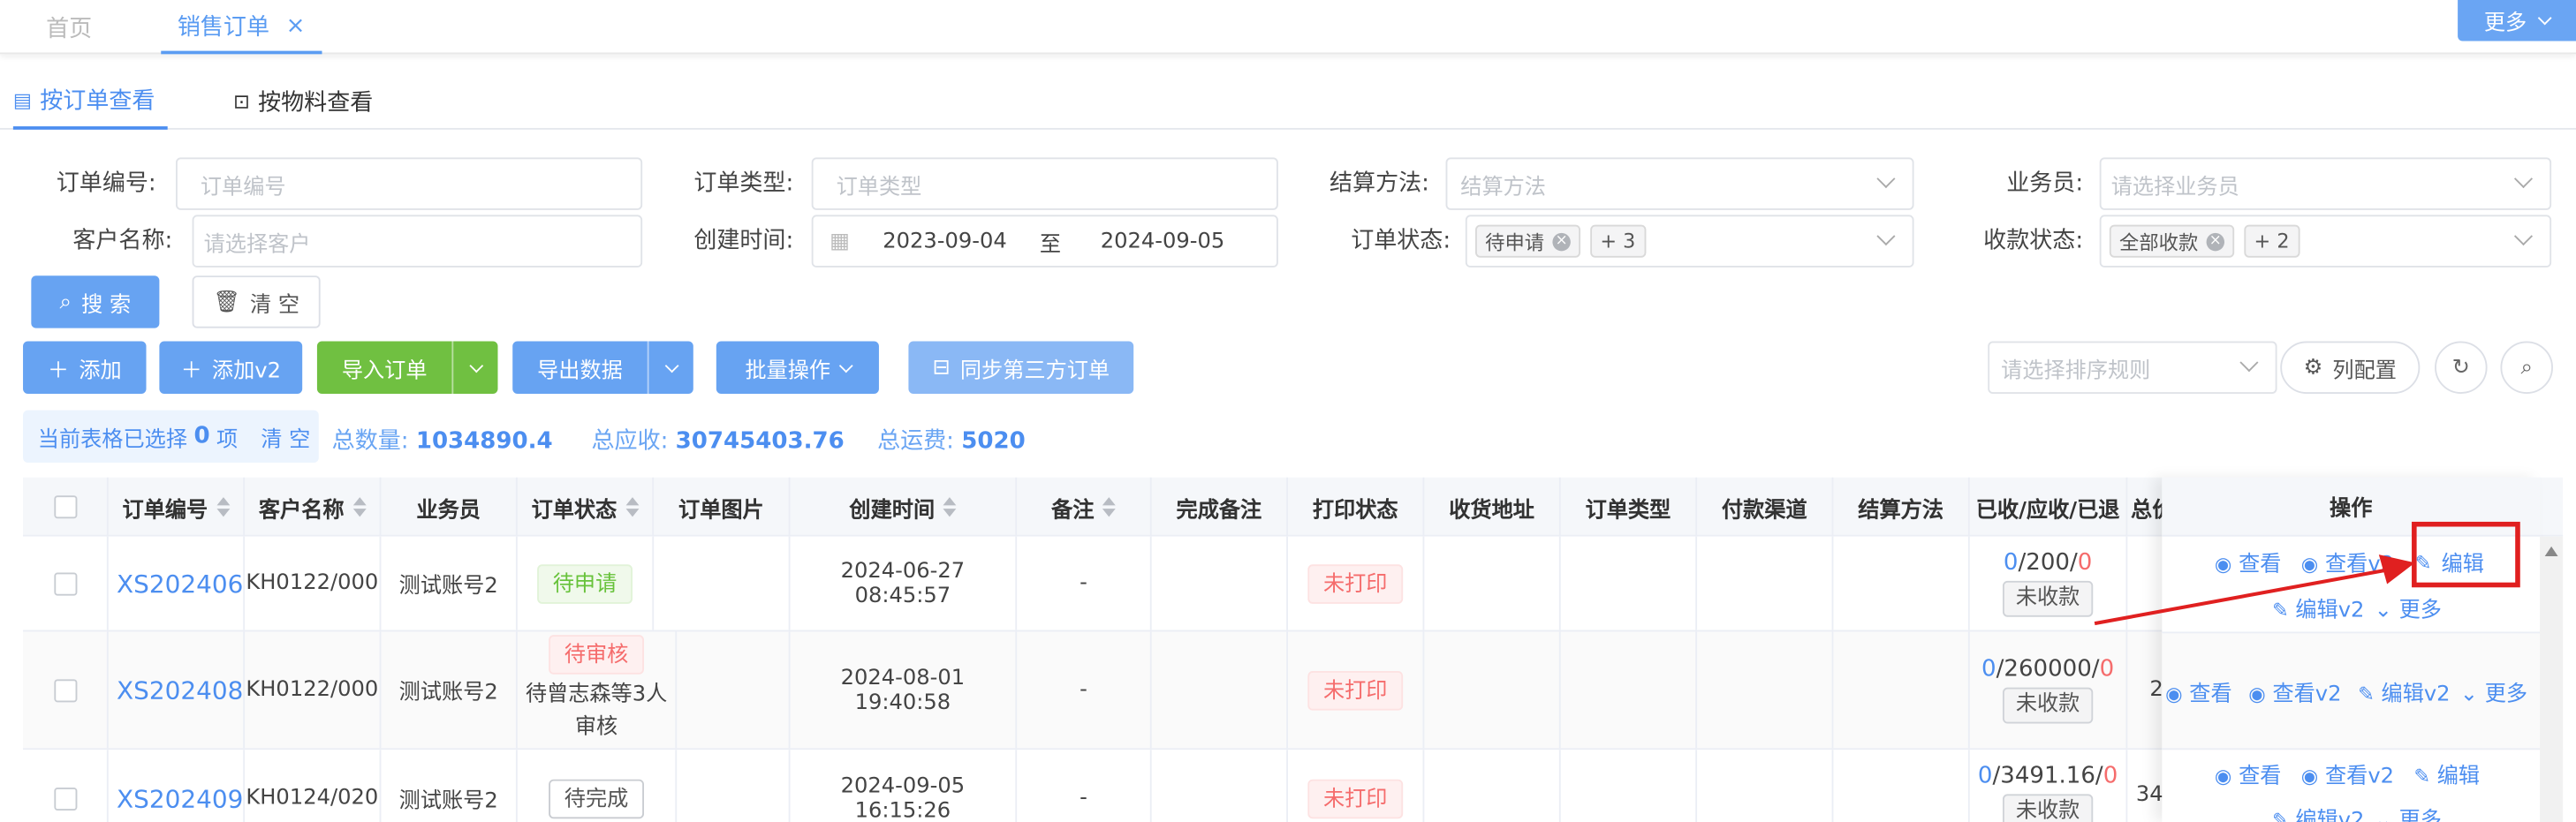  Describe the element at coordinates (296, 25) in the screenshot. I see `close-icon: ×` at that location.